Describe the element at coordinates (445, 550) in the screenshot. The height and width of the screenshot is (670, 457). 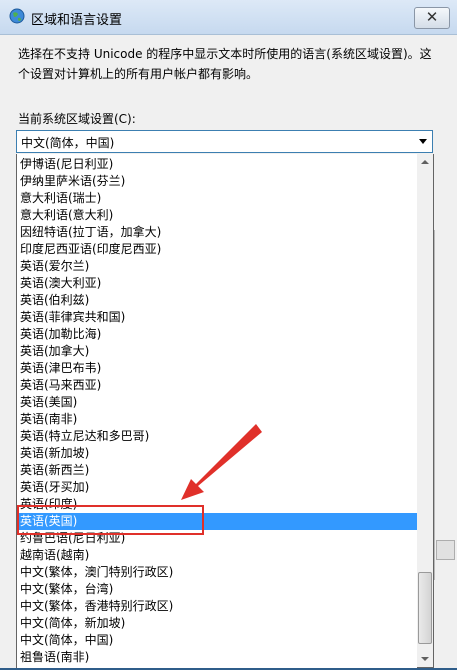
I see `background-button-edge` at that location.